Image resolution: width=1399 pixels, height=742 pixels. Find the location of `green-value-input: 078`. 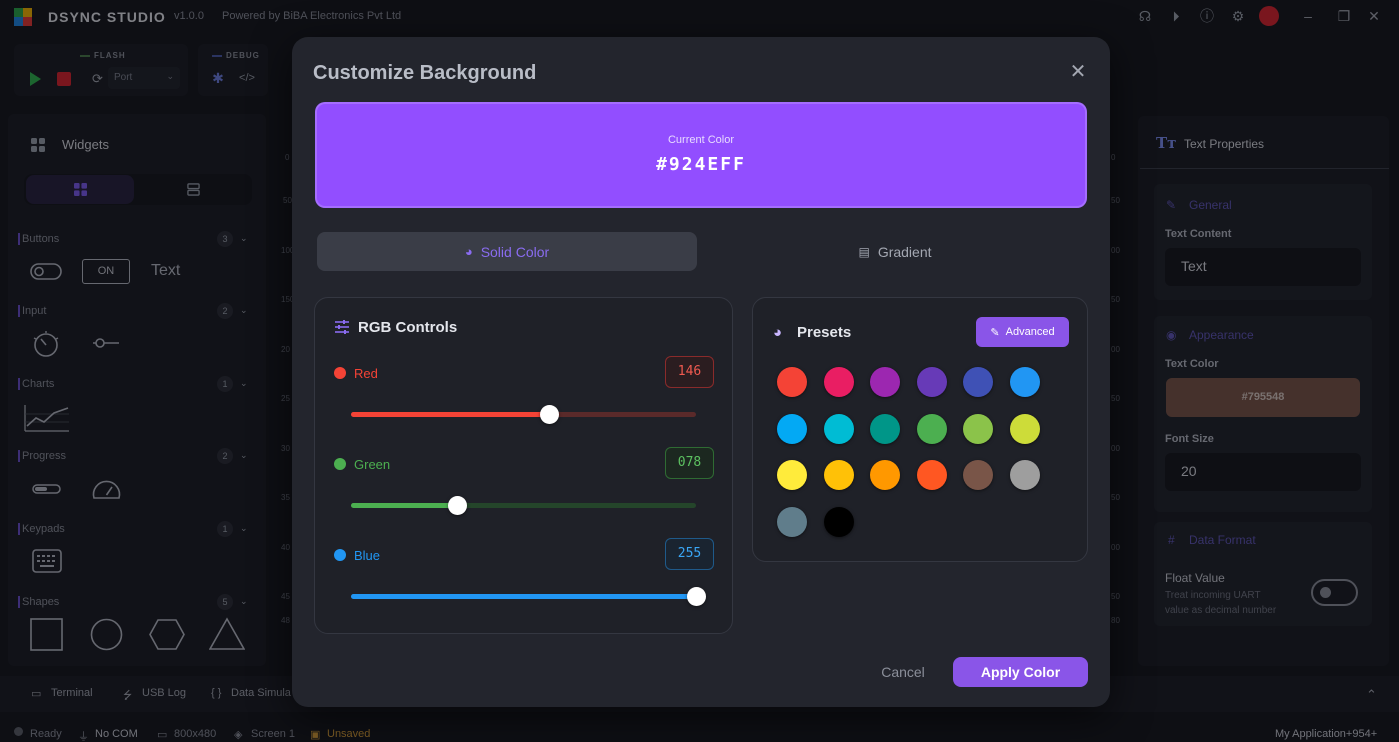

green-value-input: 078 is located at coordinates (689, 463).